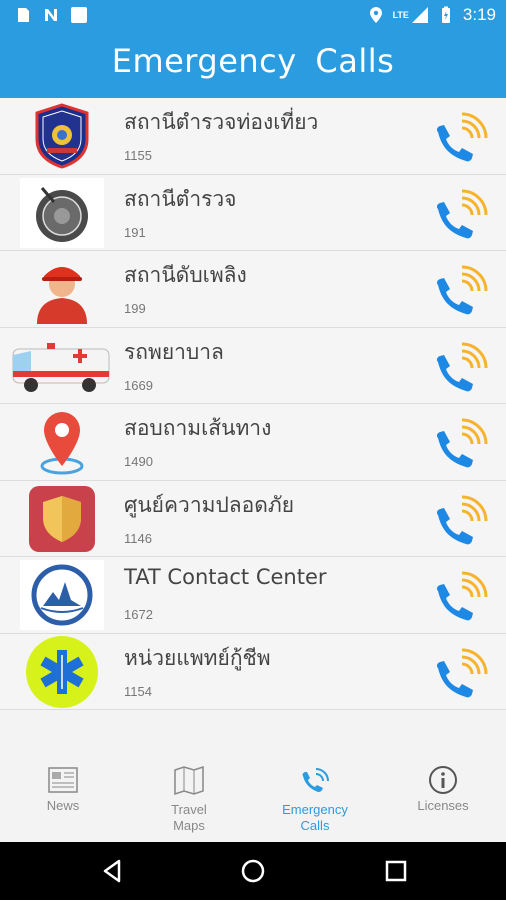  What do you see at coordinates (180, 198) in the screenshot?
I see `contact-name: สถานีตำรวจ` at bounding box center [180, 198].